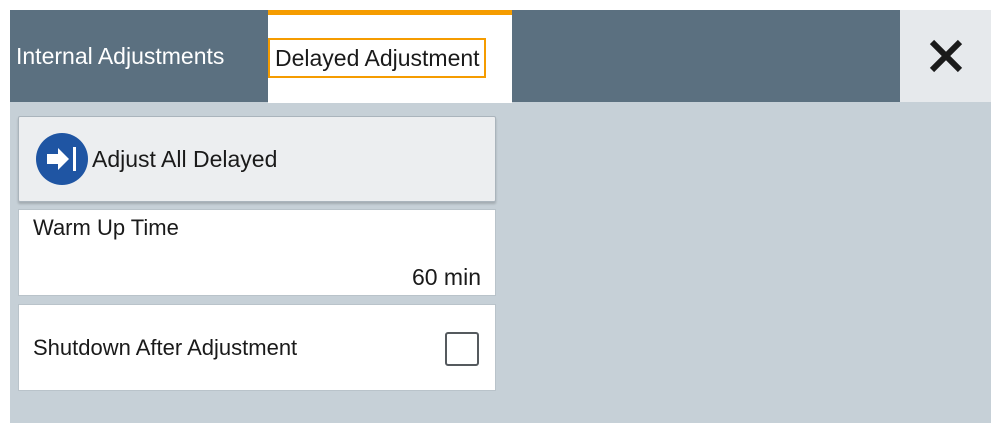  Describe the element at coordinates (257, 252) in the screenshot. I see `warm-up-time-field: Warm Up Time 60 min` at that location.